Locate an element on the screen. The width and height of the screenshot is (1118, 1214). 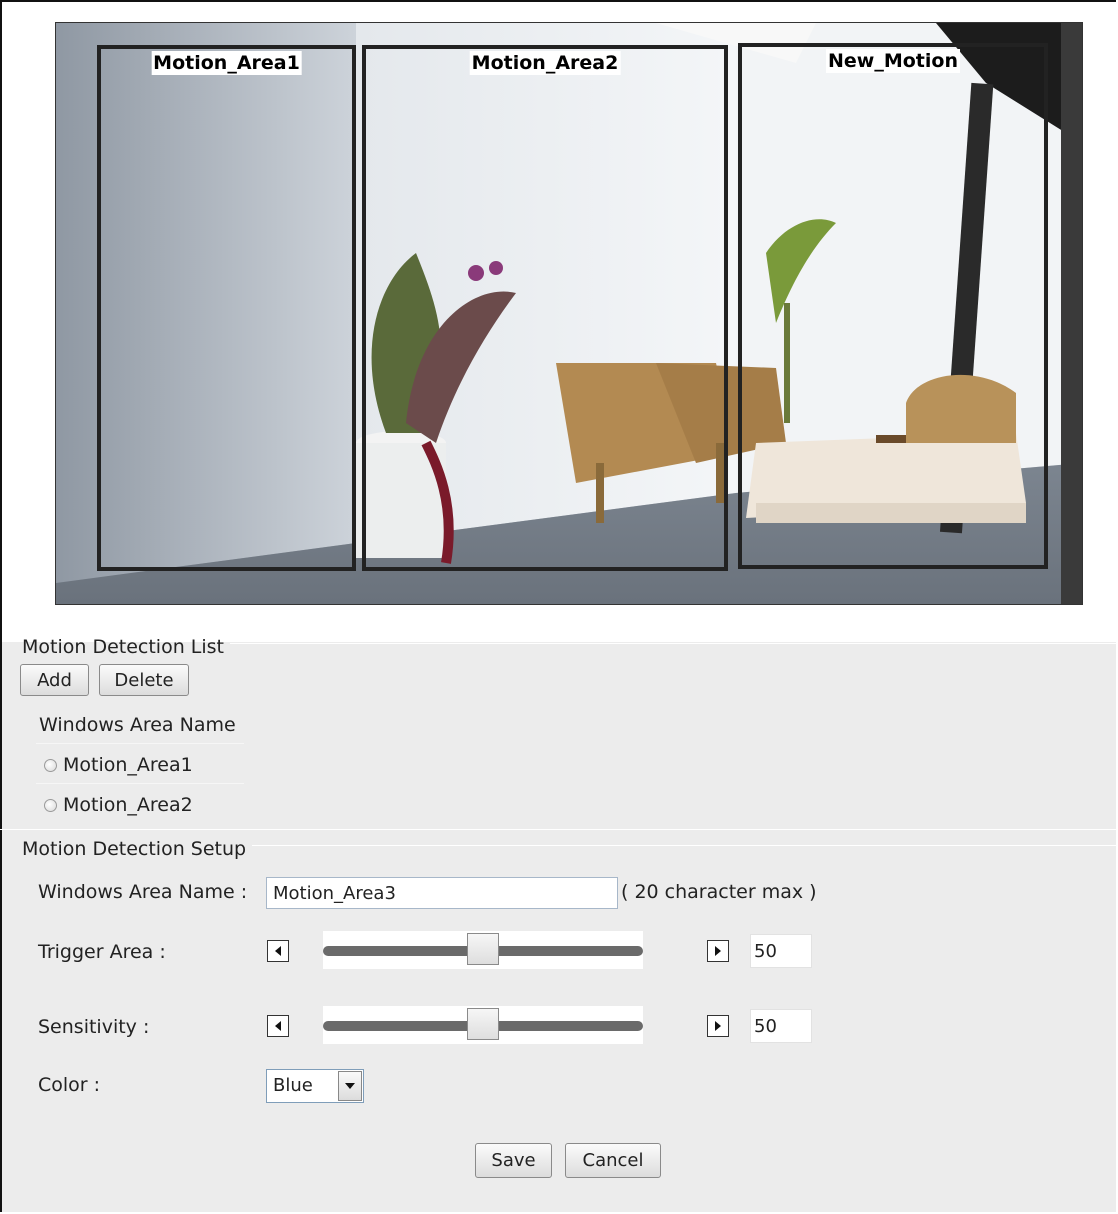
motion-area2-zone: Motion_Area2 is located at coordinates (545, 308).